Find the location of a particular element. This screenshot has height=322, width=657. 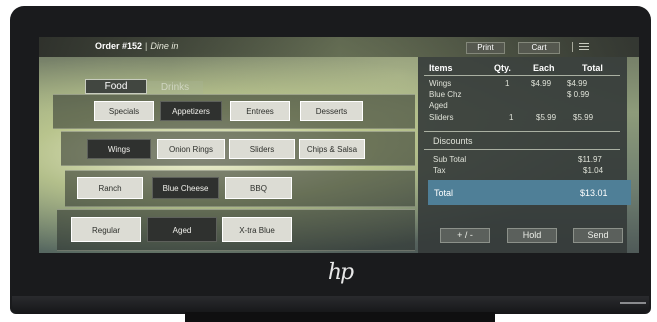

sauce-bbq: BBQ is located at coordinates (258, 188).